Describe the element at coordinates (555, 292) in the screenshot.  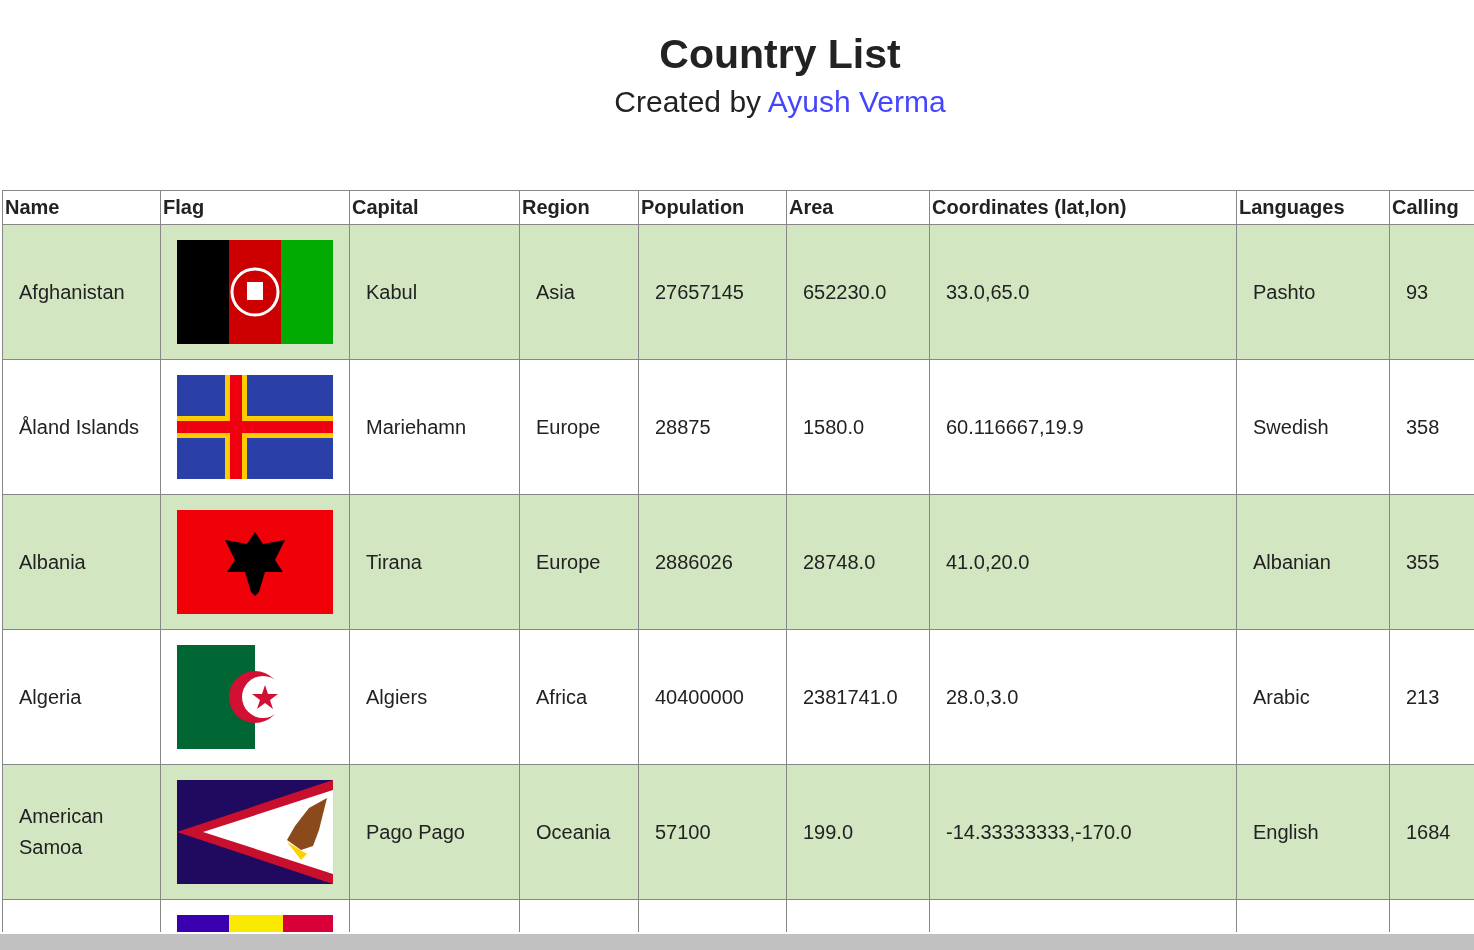
I see `table-cell-text: Asia` at that location.